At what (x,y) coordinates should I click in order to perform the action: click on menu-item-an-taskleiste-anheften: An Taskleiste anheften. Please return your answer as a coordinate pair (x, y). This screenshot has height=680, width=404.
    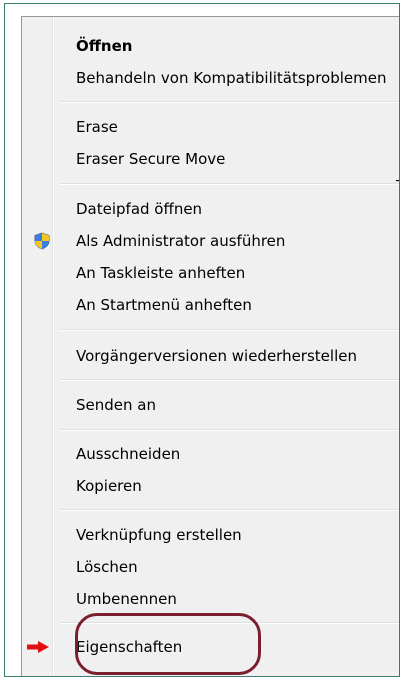
    Looking at the image, I should click on (211, 273).